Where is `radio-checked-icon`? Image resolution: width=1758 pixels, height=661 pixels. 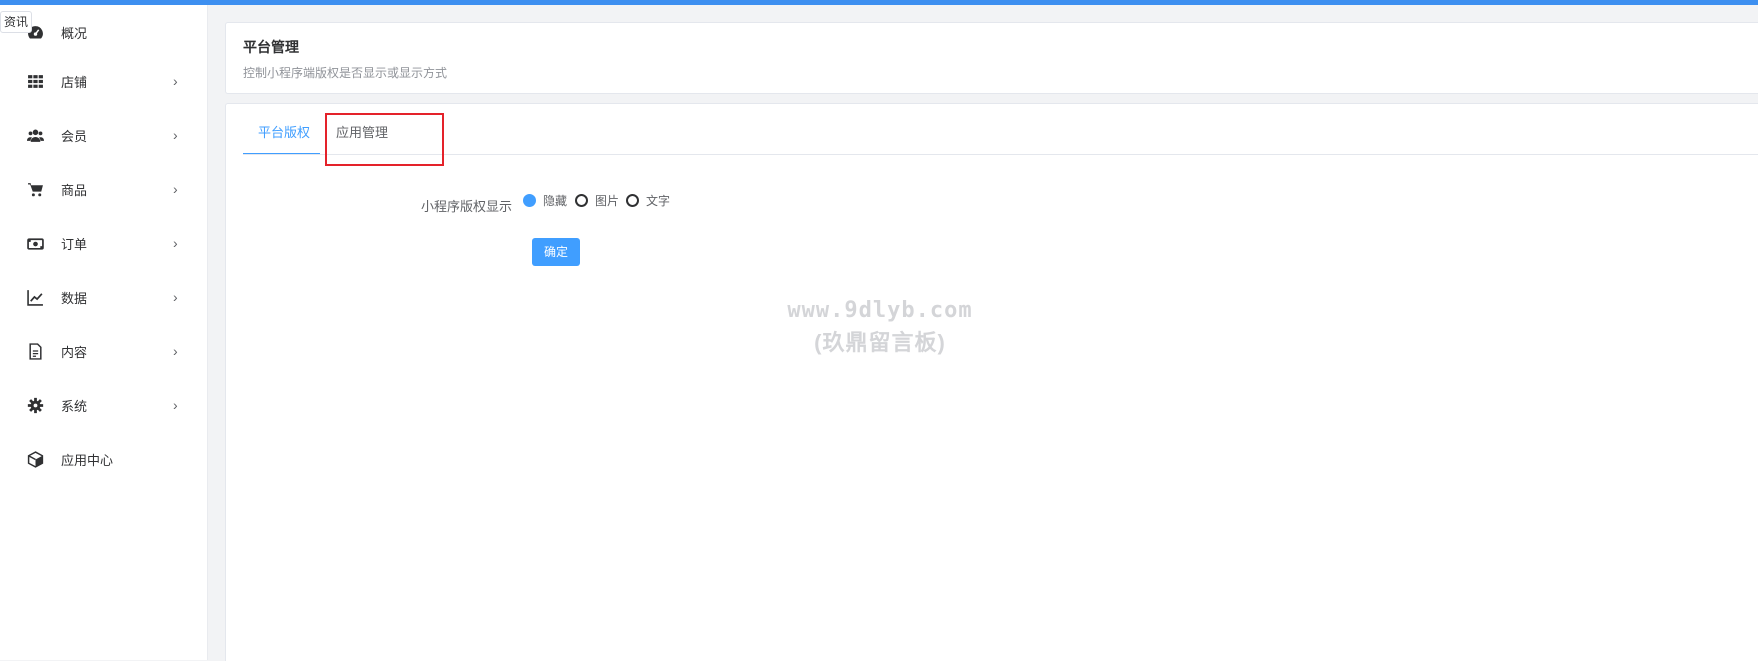
radio-checked-icon is located at coordinates (529, 200).